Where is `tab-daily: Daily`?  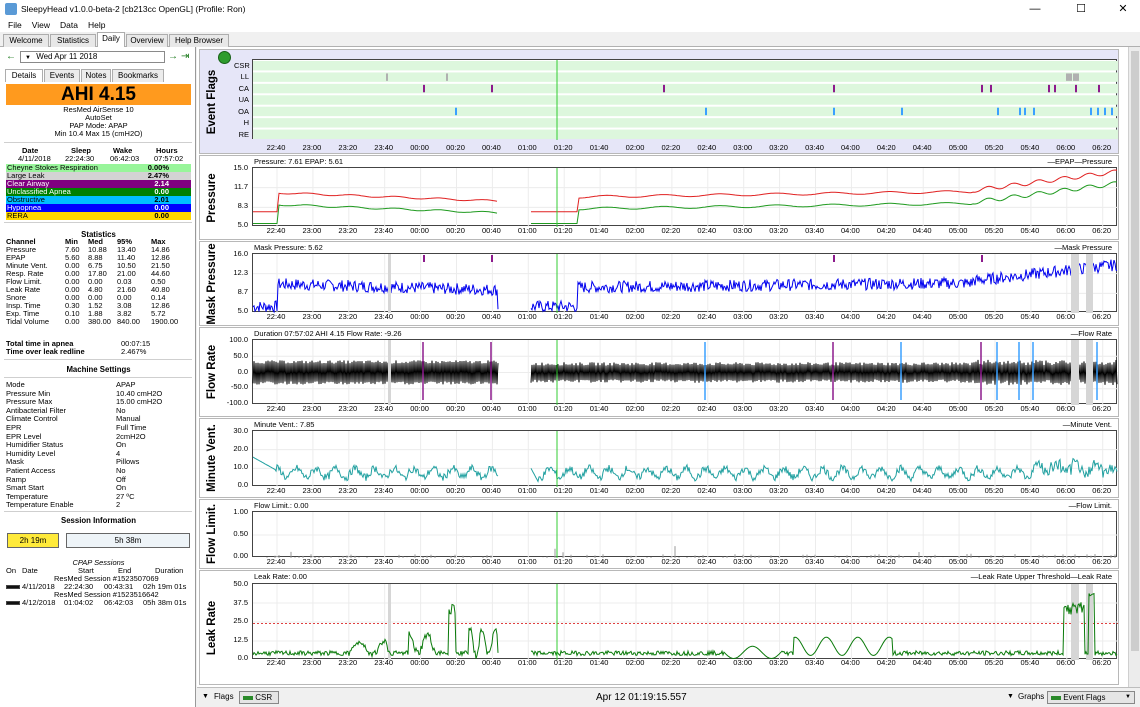 tab-daily: Daily is located at coordinates (111, 39).